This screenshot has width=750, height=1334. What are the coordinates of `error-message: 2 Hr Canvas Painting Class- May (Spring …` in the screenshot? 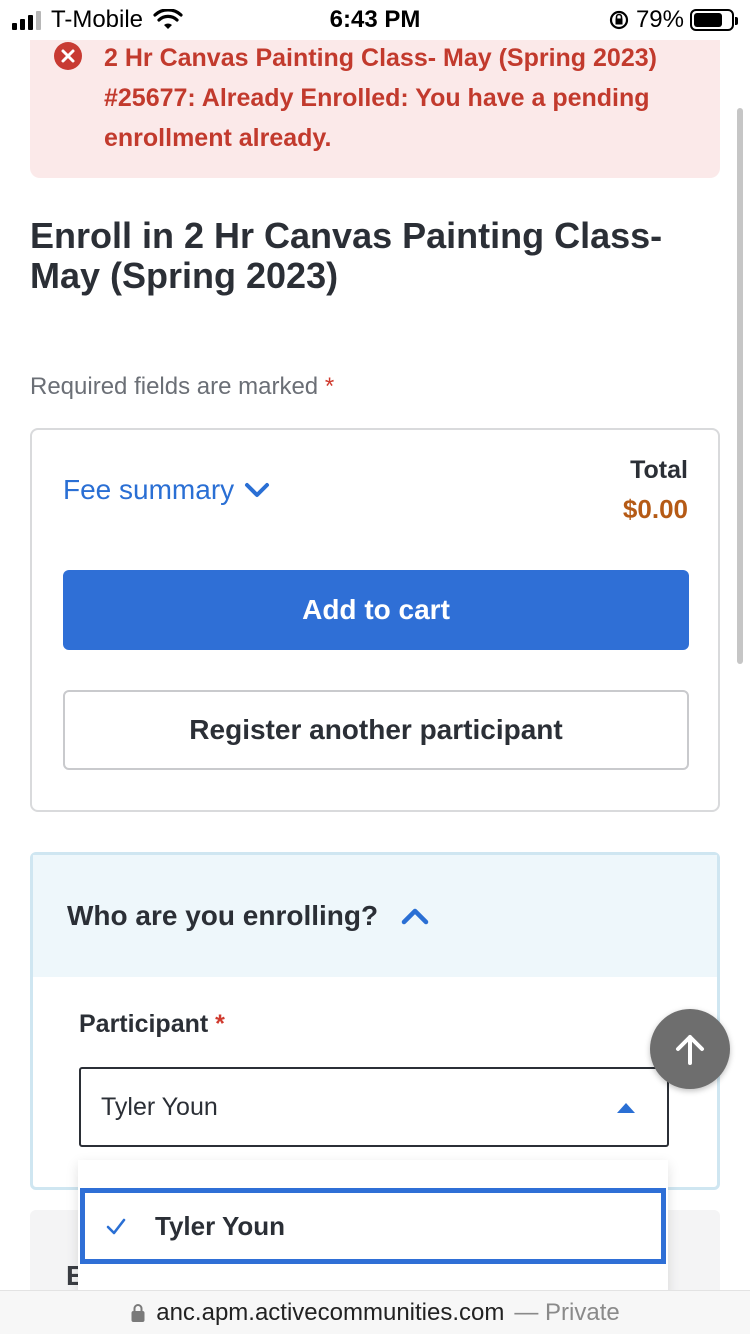 It's located at (380, 98).